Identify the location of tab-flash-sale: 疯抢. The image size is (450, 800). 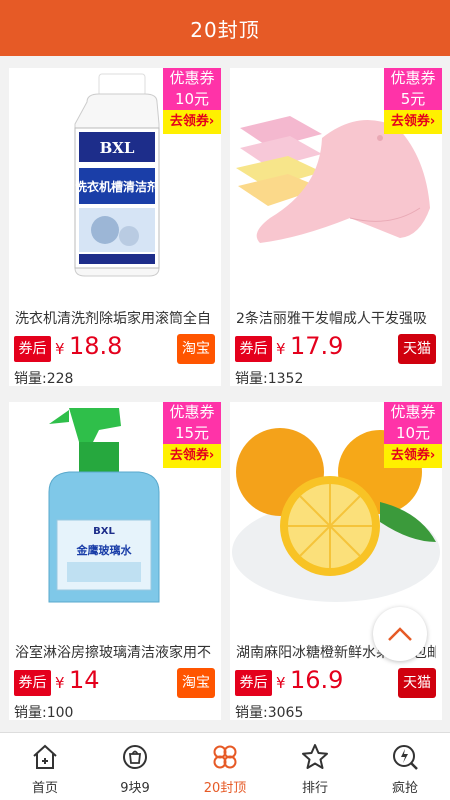
(405, 766).